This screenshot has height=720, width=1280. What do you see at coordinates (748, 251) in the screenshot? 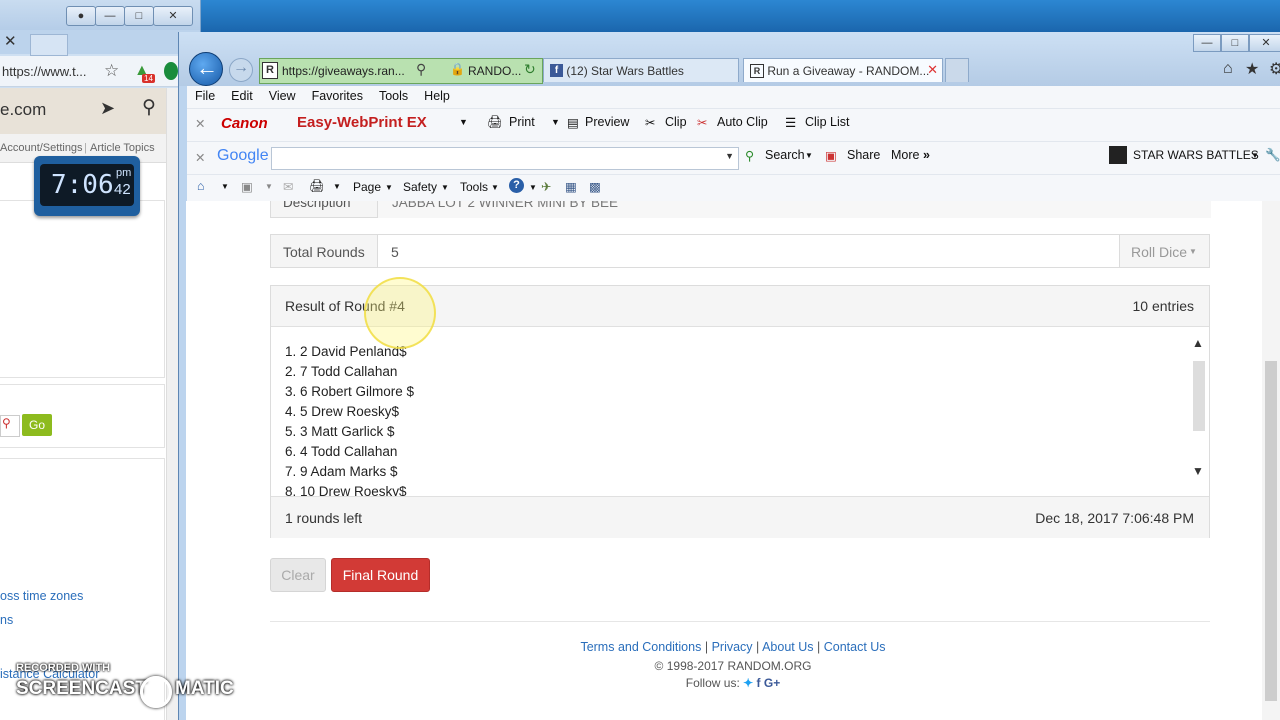
I see `total-rounds-field: 5` at bounding box center [748, 251].